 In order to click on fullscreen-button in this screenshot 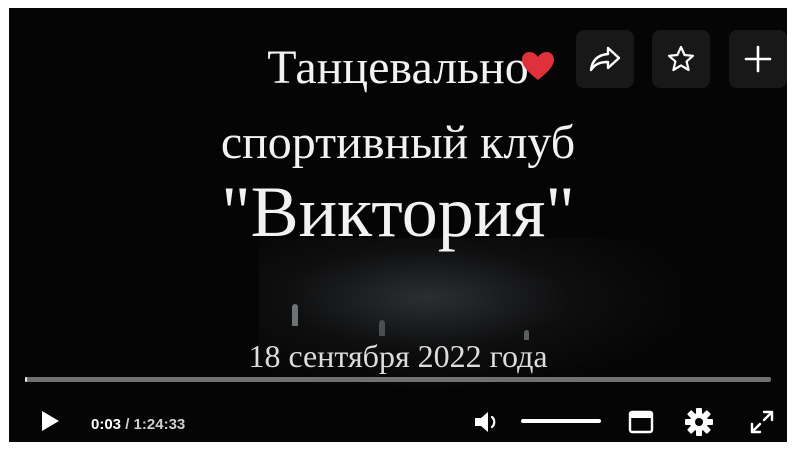, I will do `click(762, 422)`.